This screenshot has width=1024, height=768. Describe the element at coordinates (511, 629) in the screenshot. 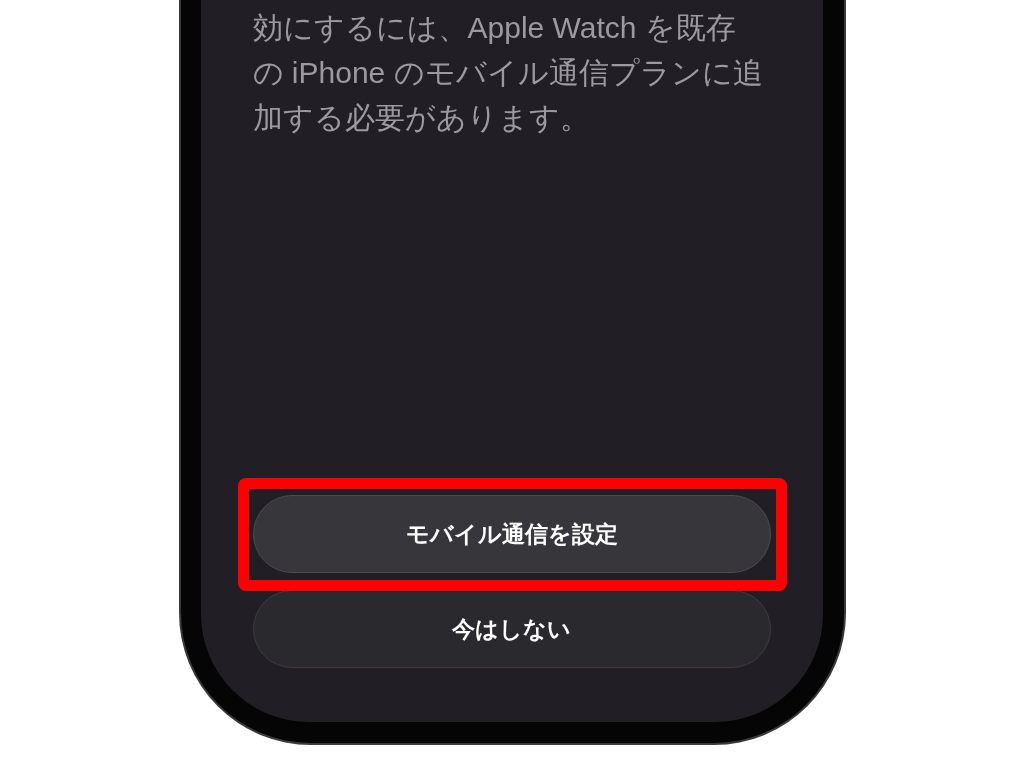

I see `not-now-button: 今はしない` at that location.